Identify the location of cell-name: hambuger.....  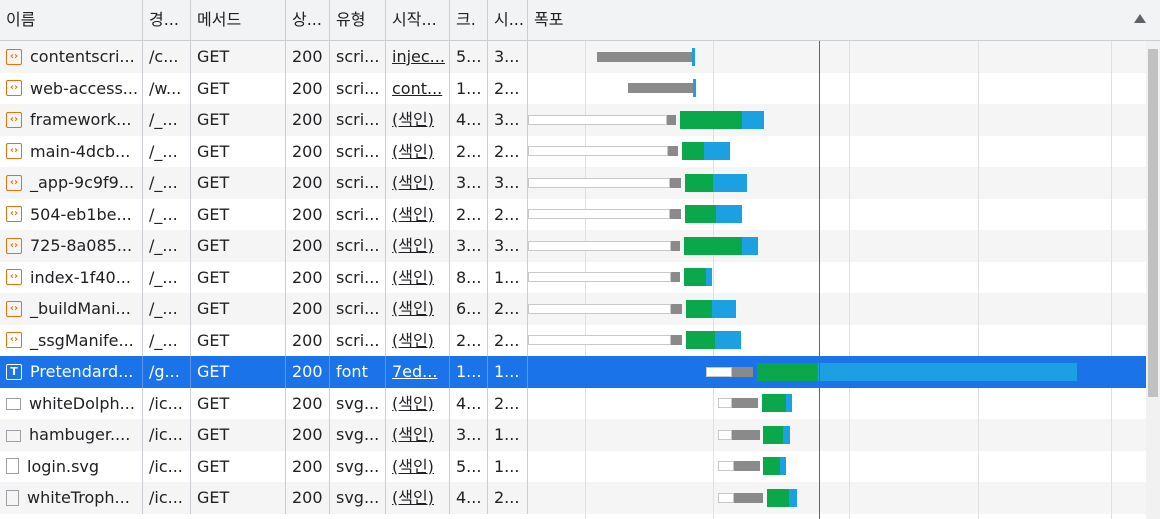
(71, 435).